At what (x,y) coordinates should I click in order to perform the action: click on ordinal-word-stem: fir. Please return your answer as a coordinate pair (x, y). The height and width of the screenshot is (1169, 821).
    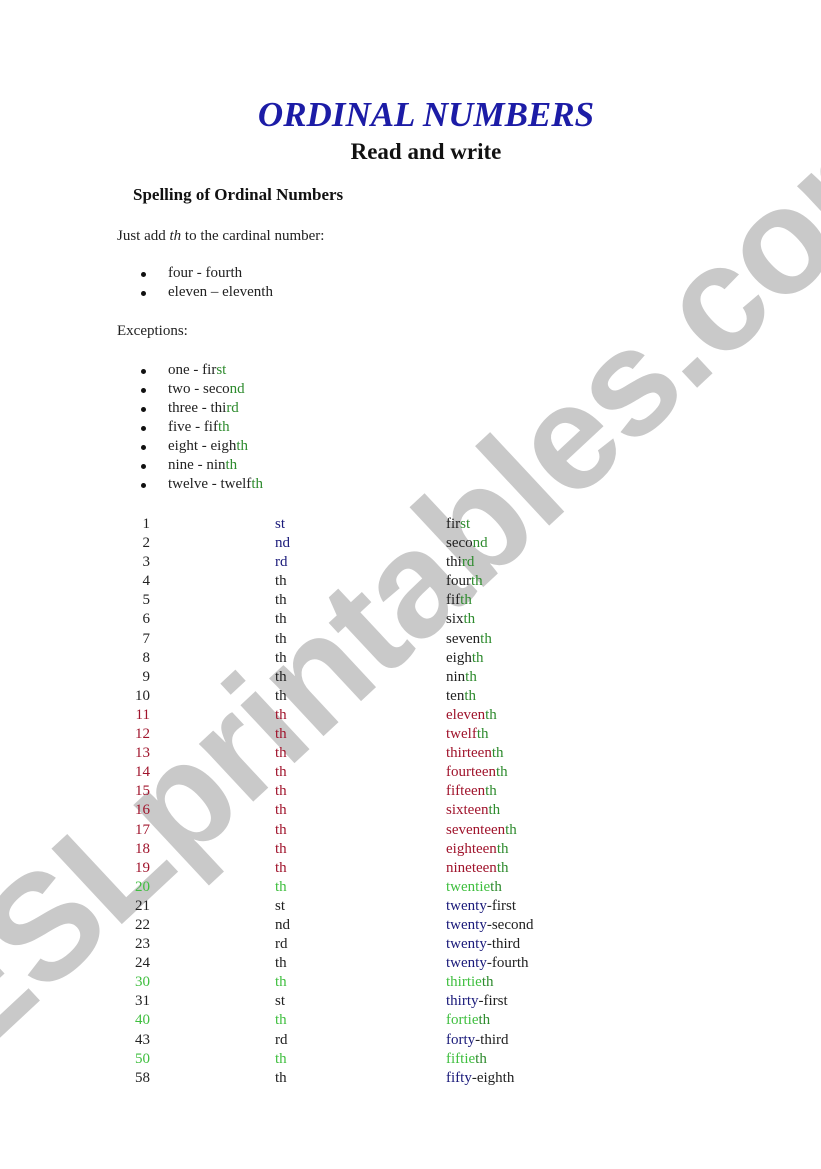
    Looking at the image, I should click on (453, 524).